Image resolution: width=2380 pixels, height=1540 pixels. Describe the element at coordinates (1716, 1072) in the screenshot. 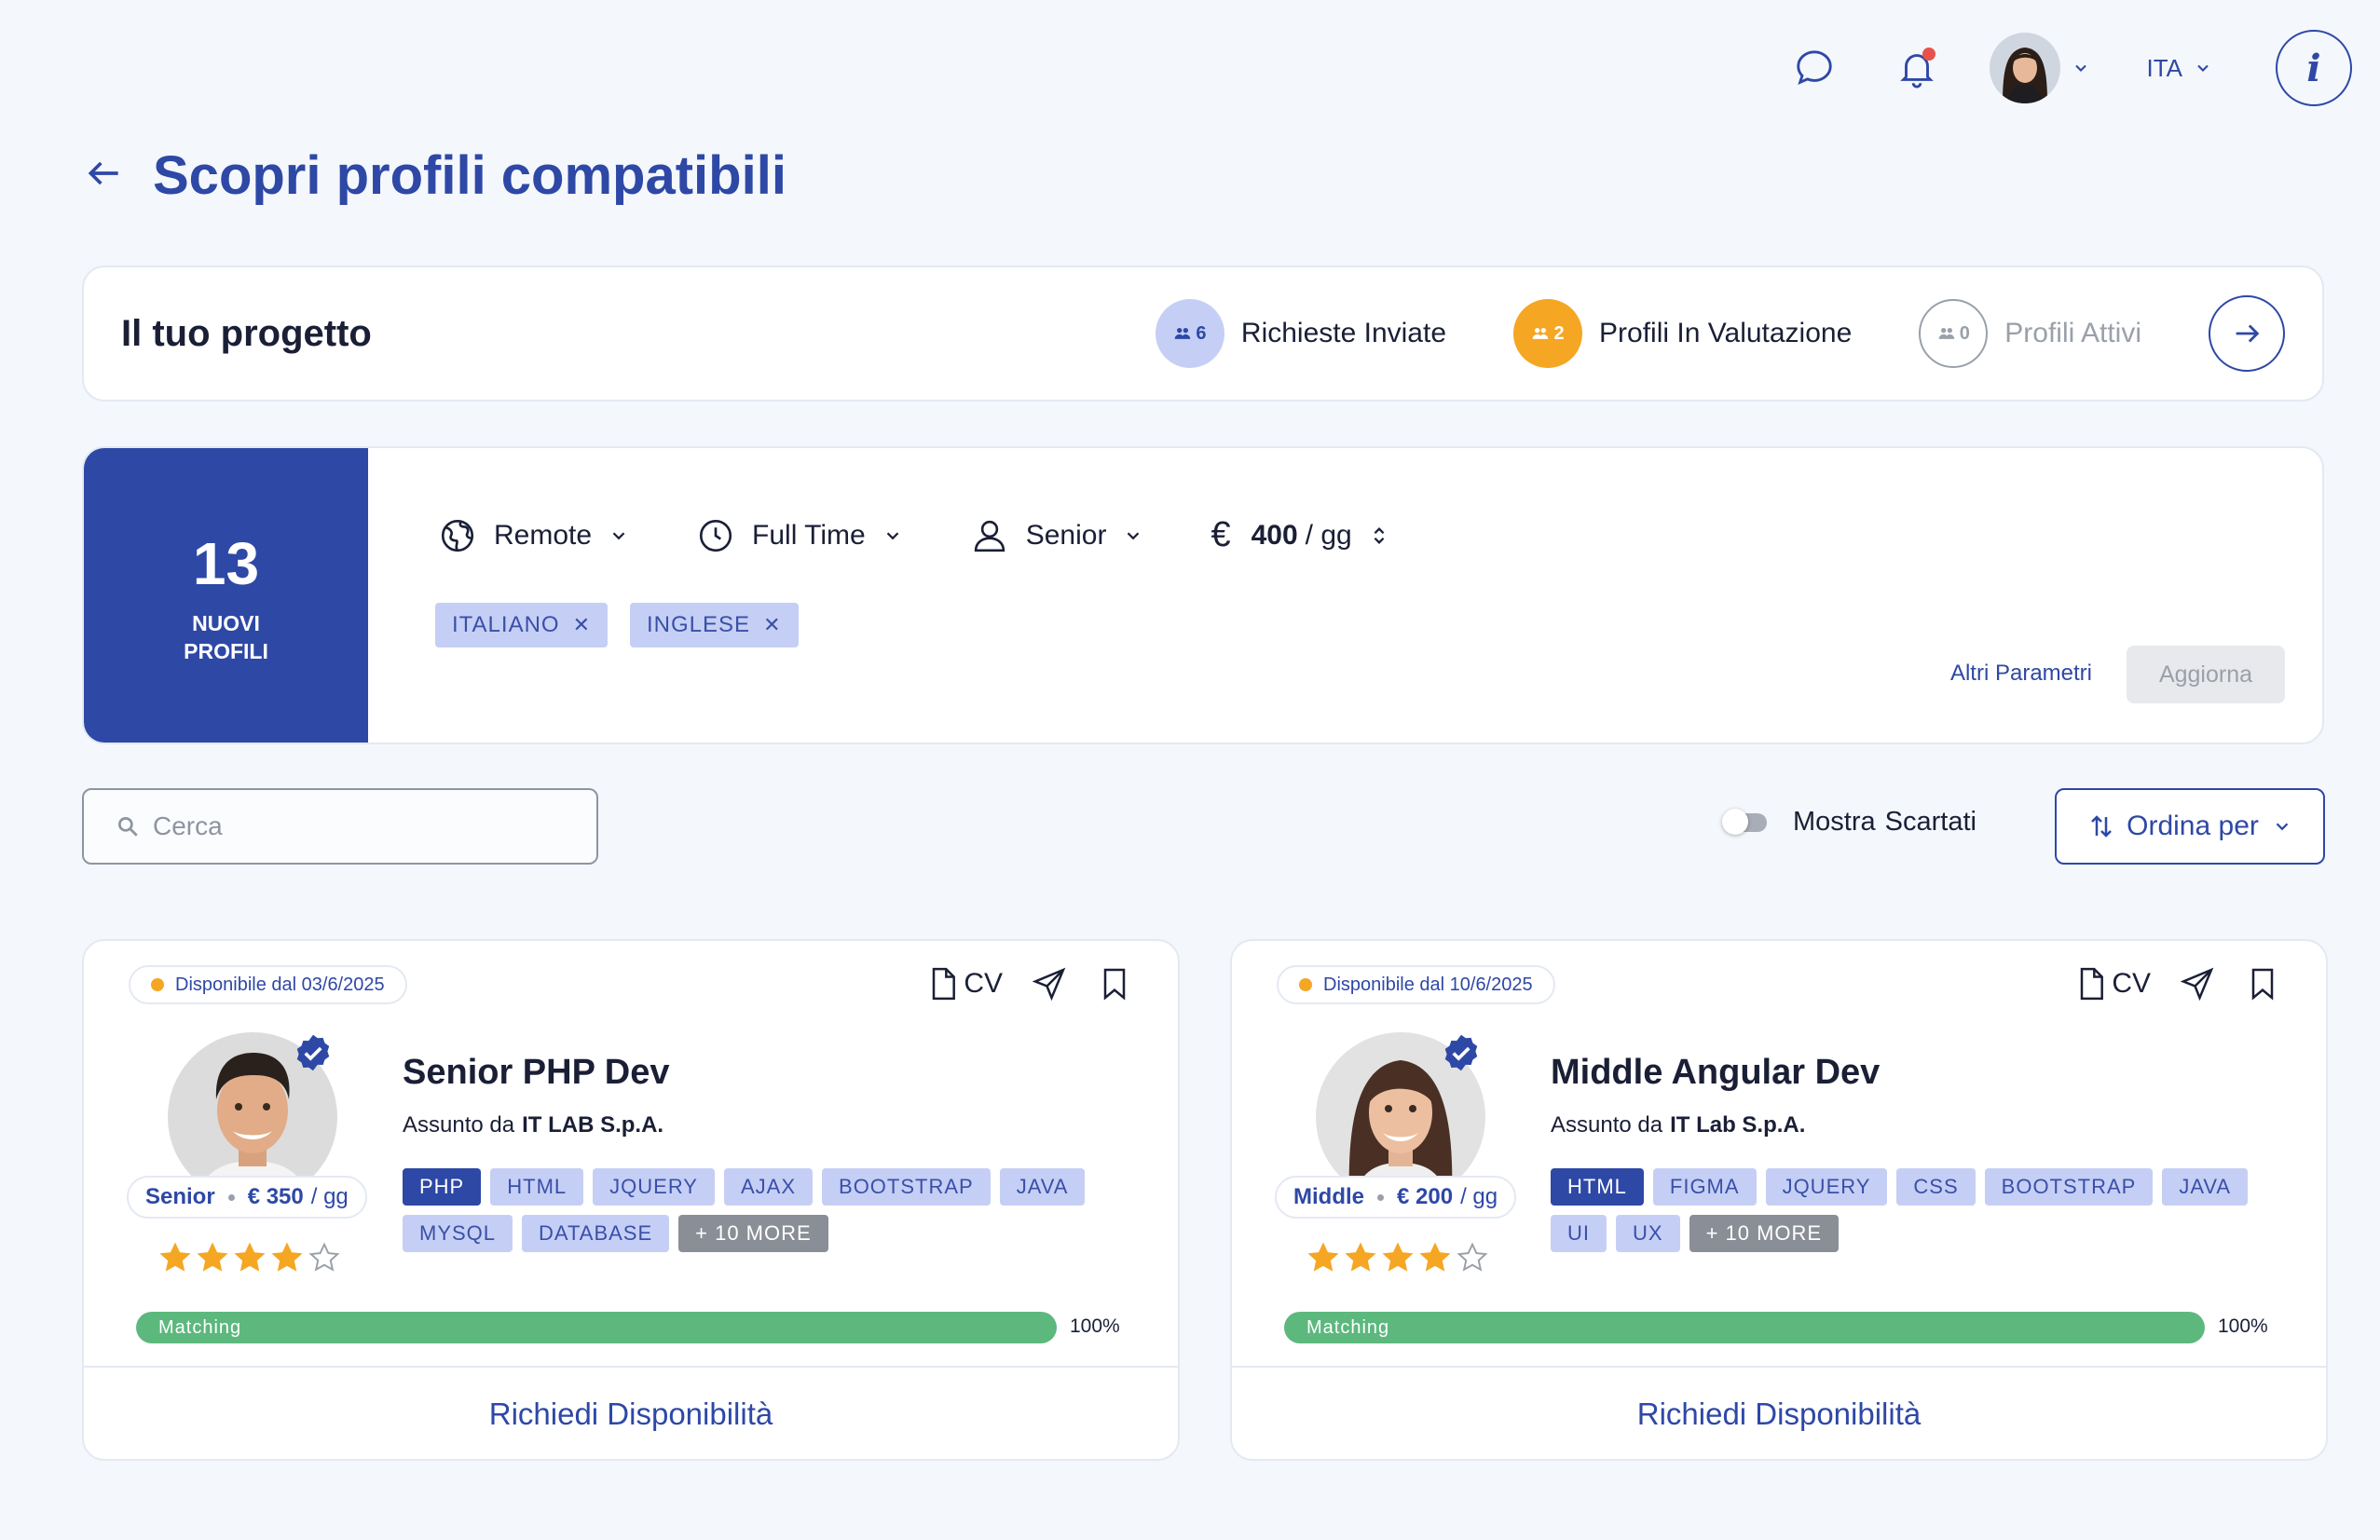

I see `profile-role: Middle Angular Dev` at that location.